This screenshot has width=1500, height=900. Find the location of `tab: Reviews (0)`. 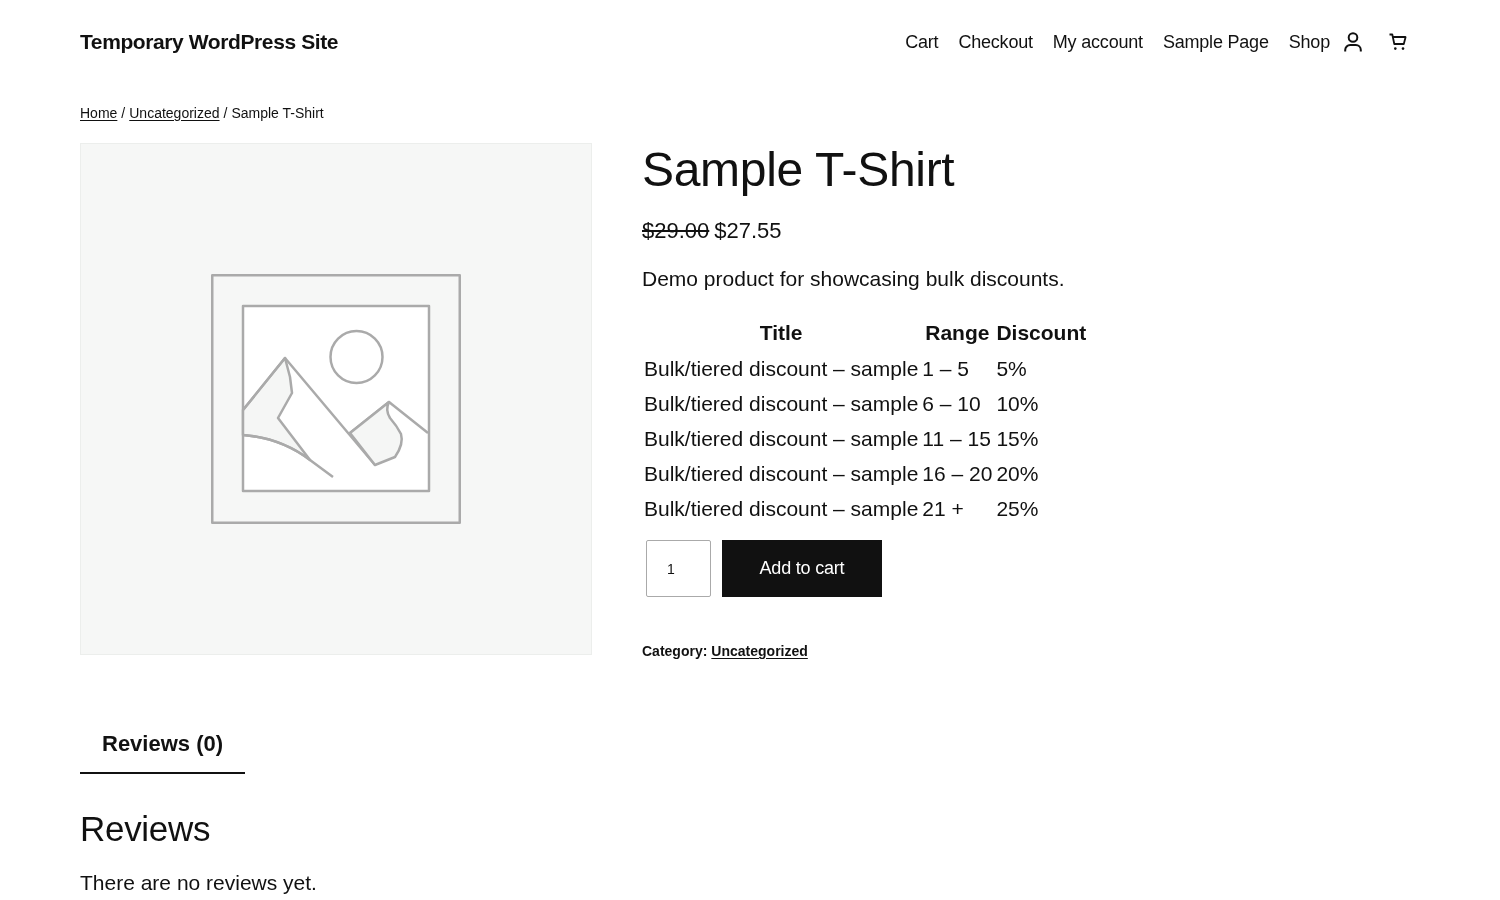

tab: Reviews (0) is located at coordinates (163, 751).